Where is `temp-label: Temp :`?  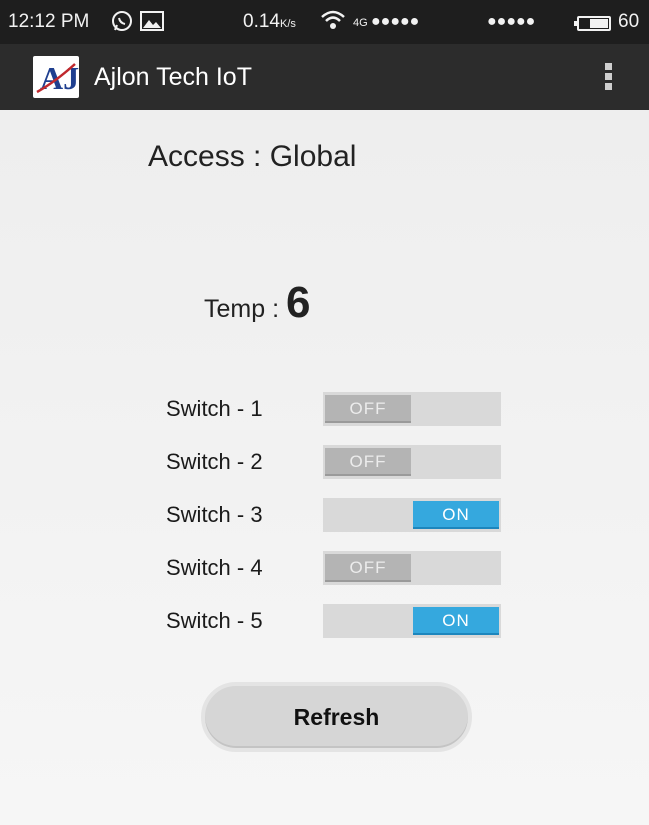
temp-label: Temp : is located at coordinates (245, 309).